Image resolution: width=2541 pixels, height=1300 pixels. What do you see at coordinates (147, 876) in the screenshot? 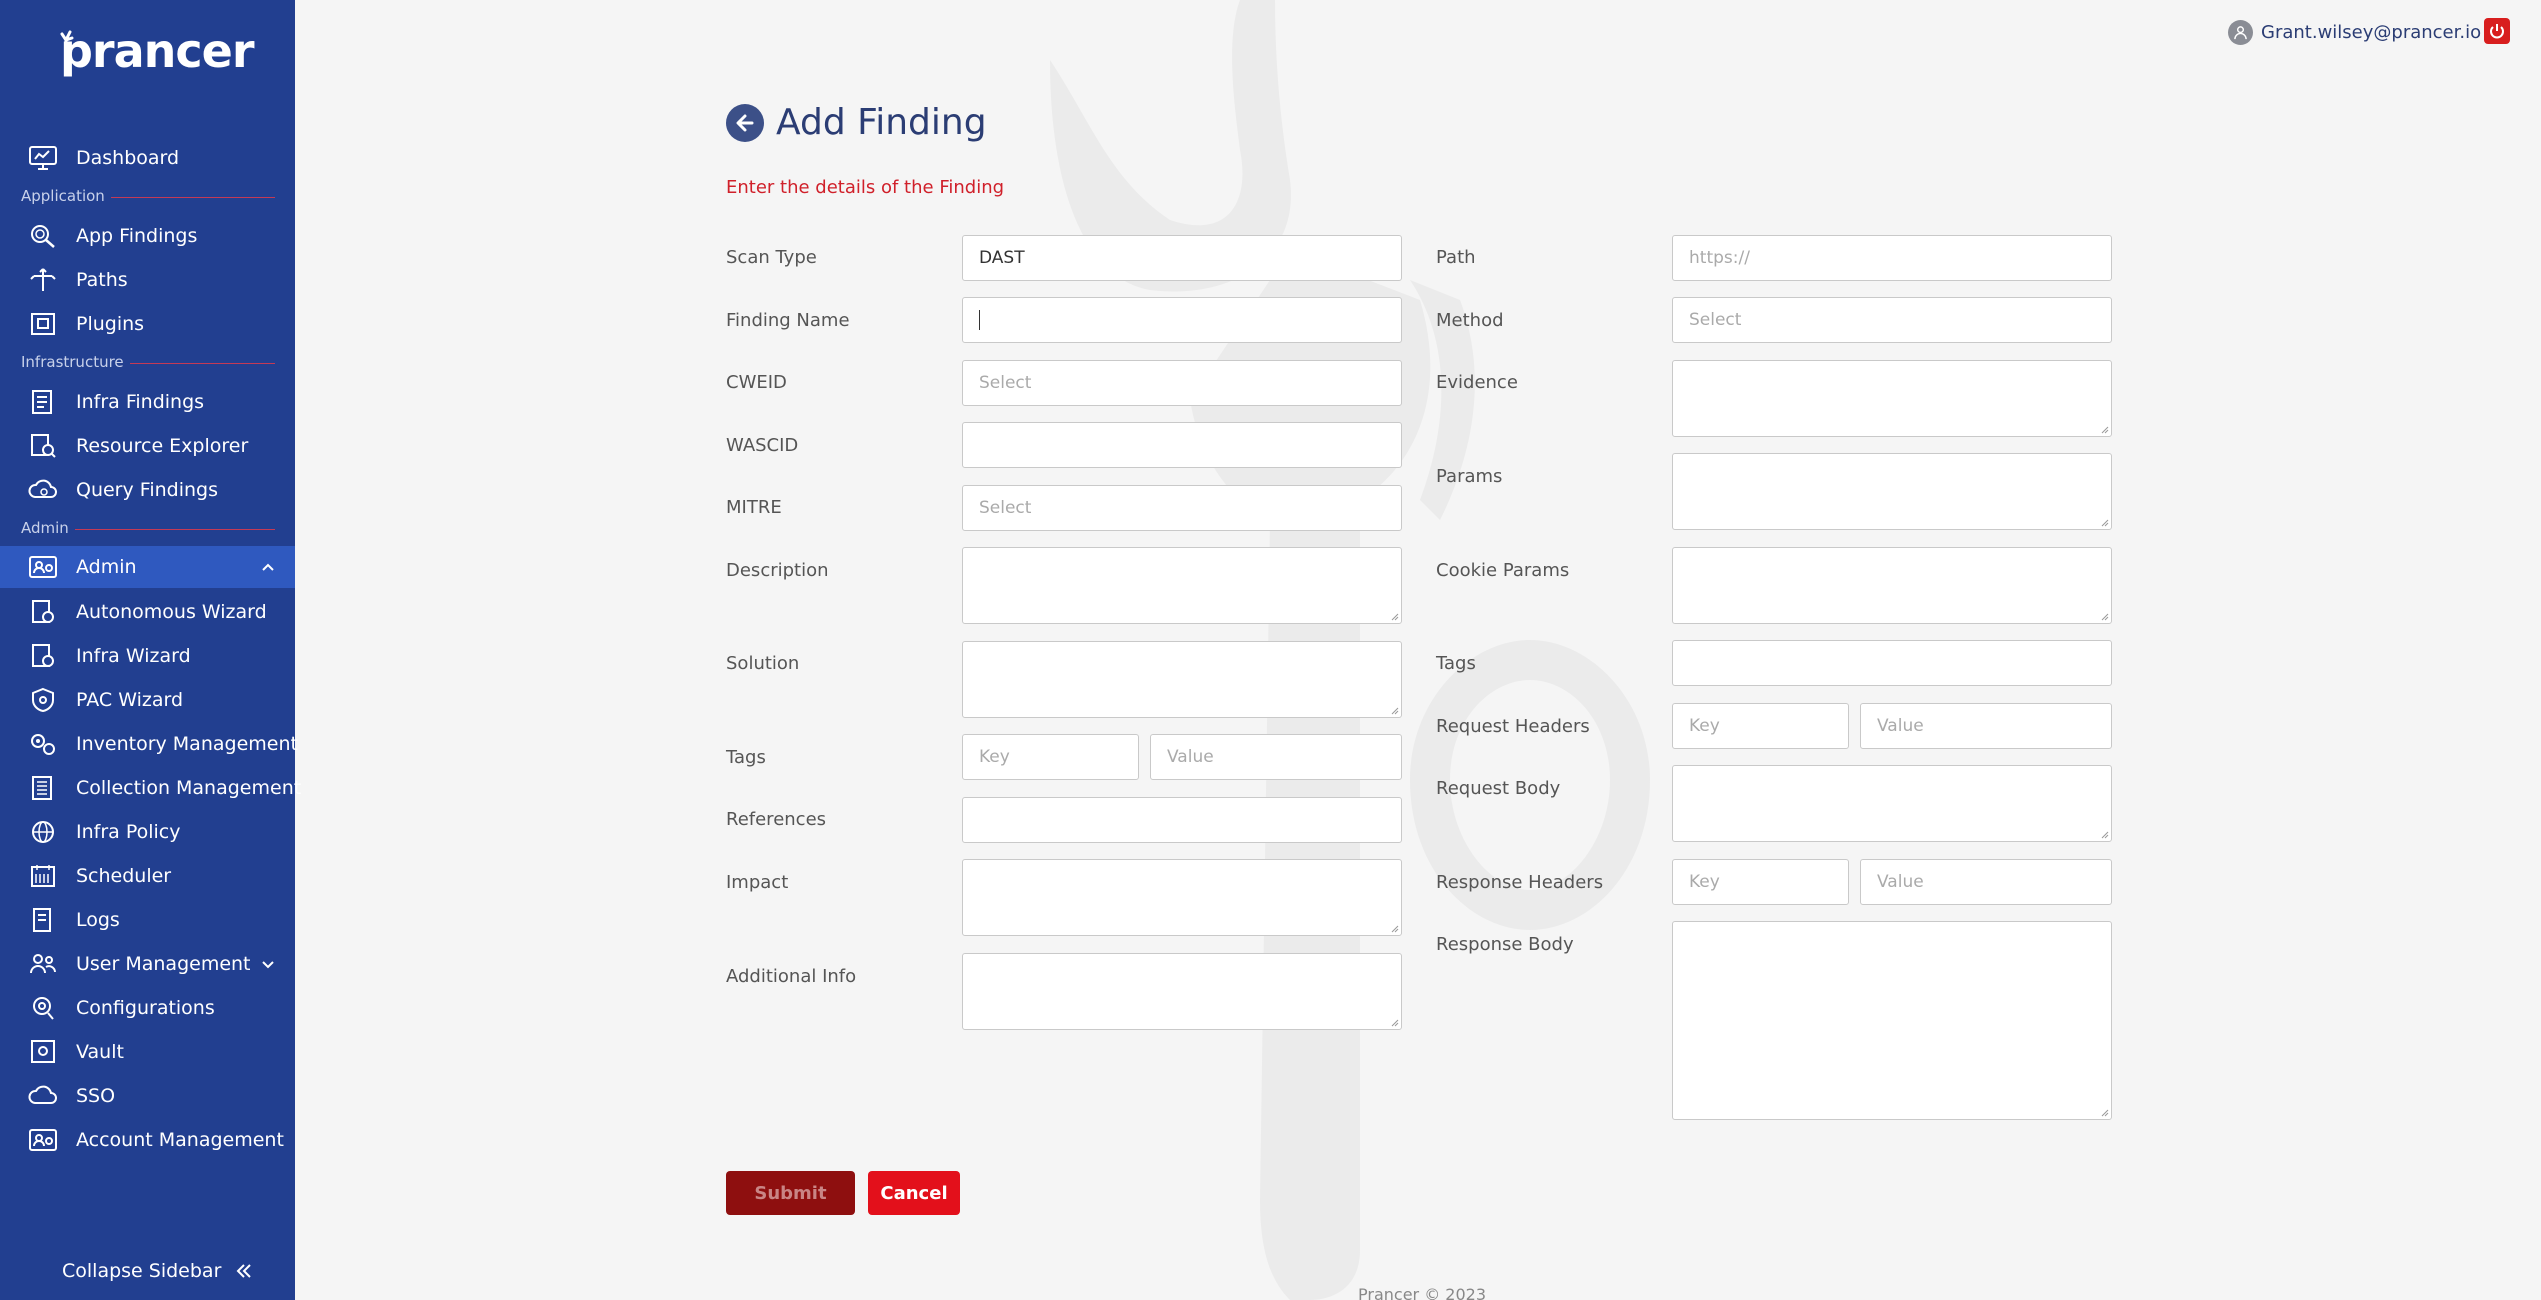
I see `sidebar-item-scheduler: Scheduler` at bounding box center [147, 876].